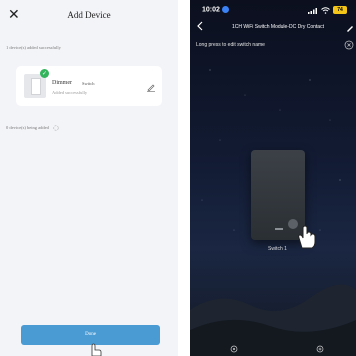 The height and width of the screenshot is (356, 356). Describe the element at coordinates (33, 47) in the screenshot. I see `added-count-text: 1 device(s) added successfully` at that location.